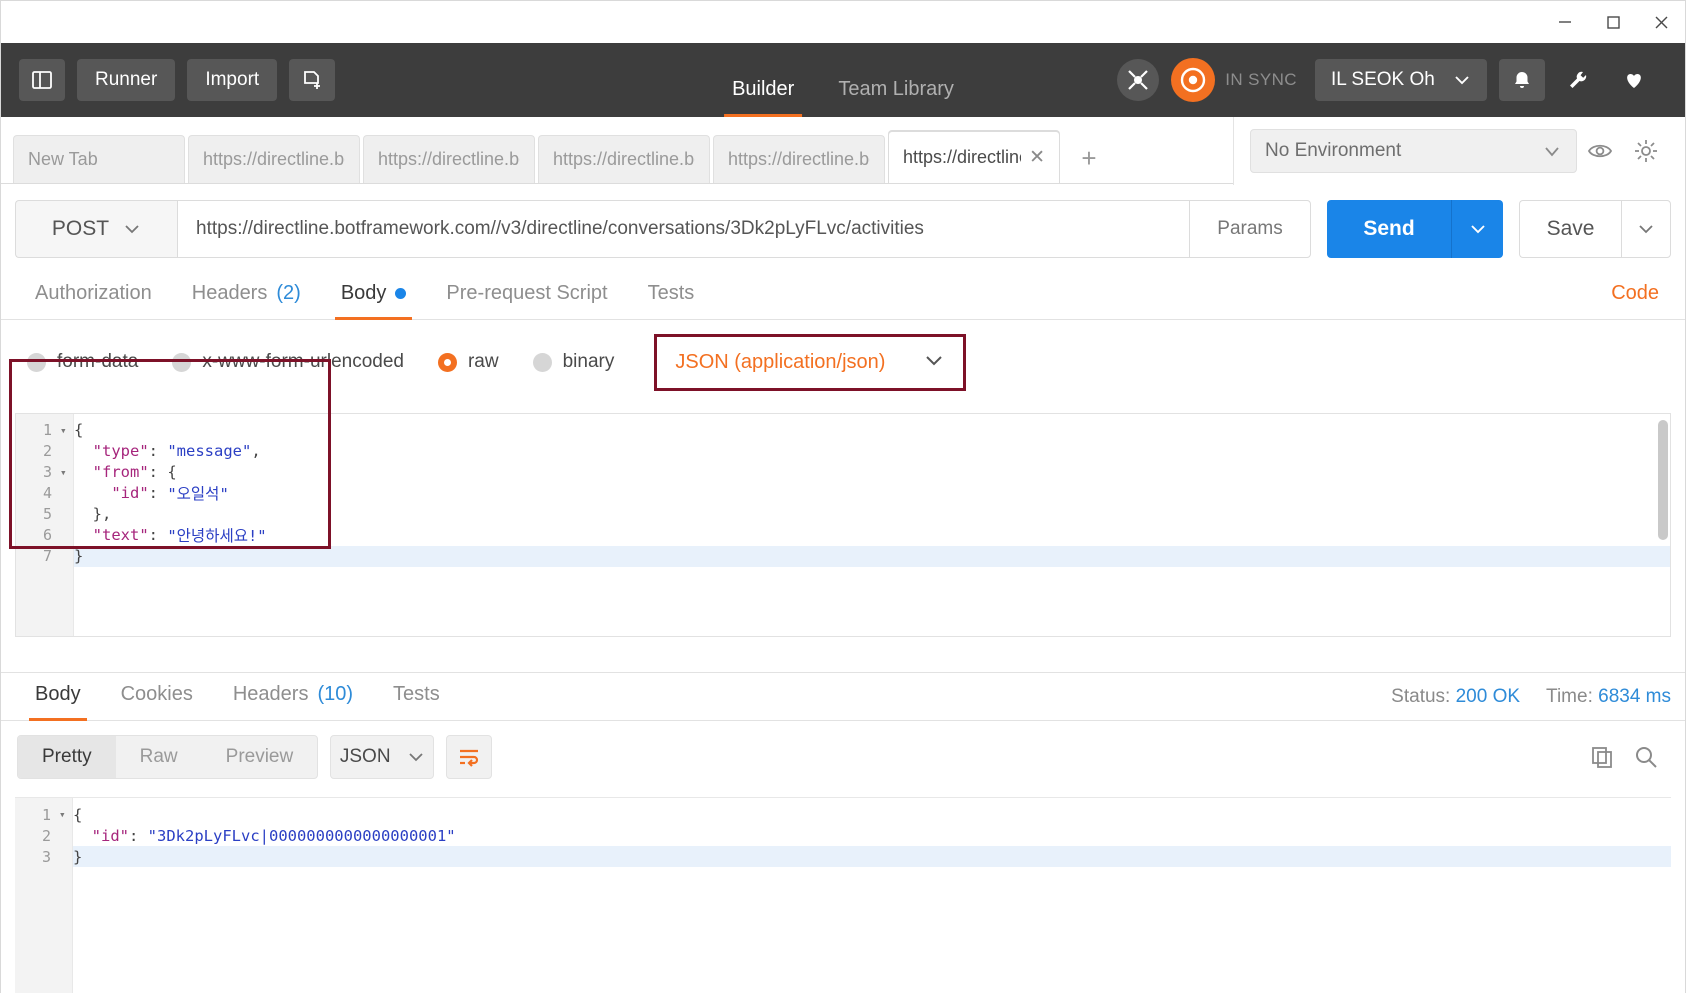 The image size is (1686, 993). Describe the element at coordinates (856, 451) in the screenshot. I see `code-line: 2 "type": "message",` at that location.